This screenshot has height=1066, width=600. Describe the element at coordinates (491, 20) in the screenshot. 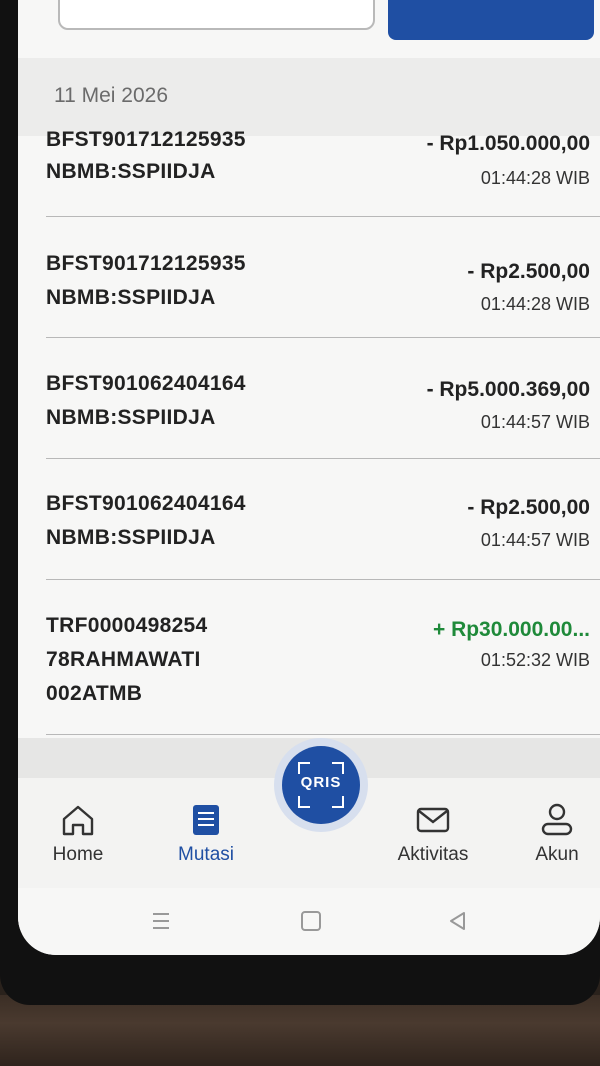

I see `filter-button` at that location.